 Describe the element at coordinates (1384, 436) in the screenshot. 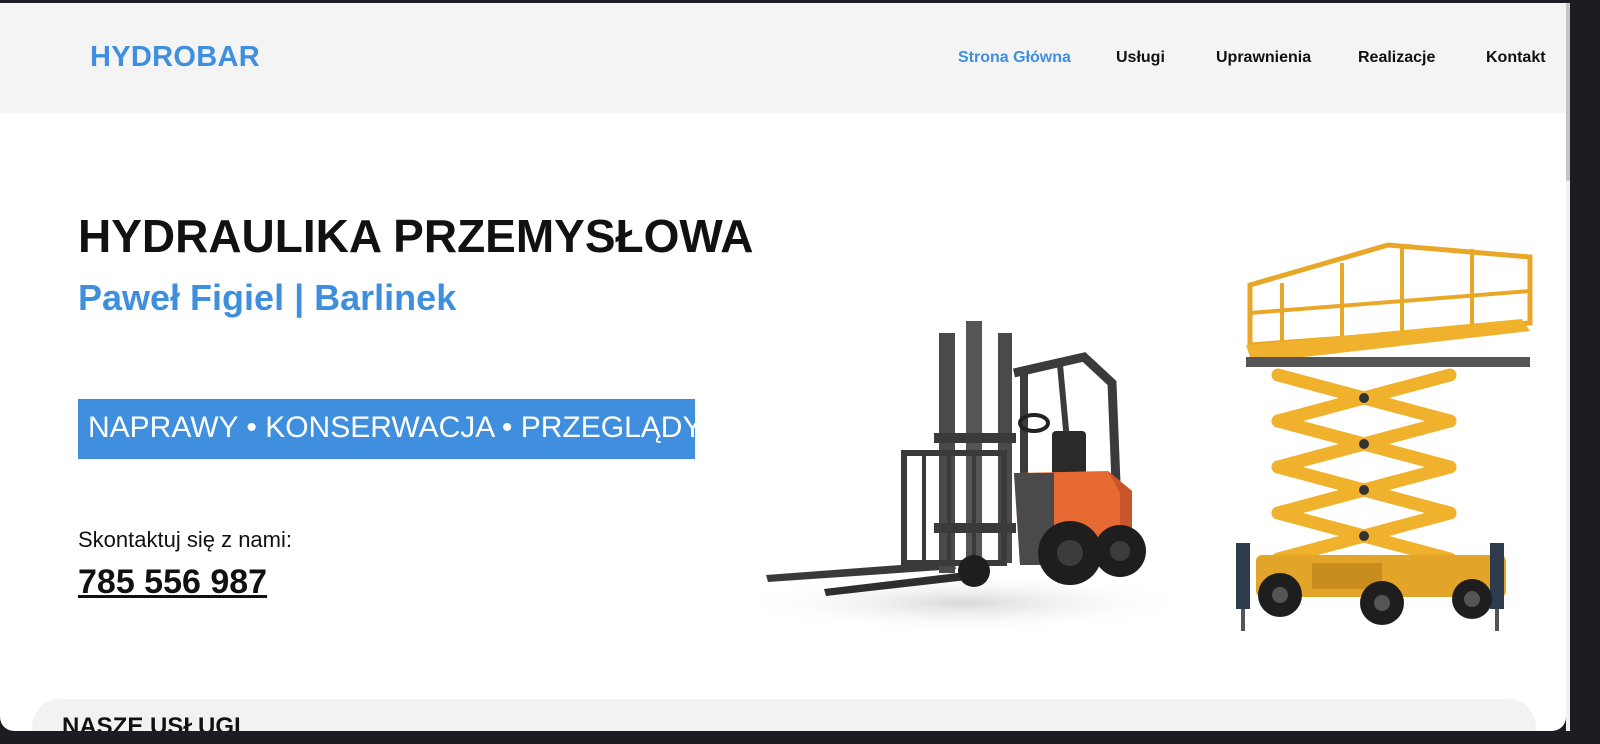

I see `scissor-lift-image` at that location.